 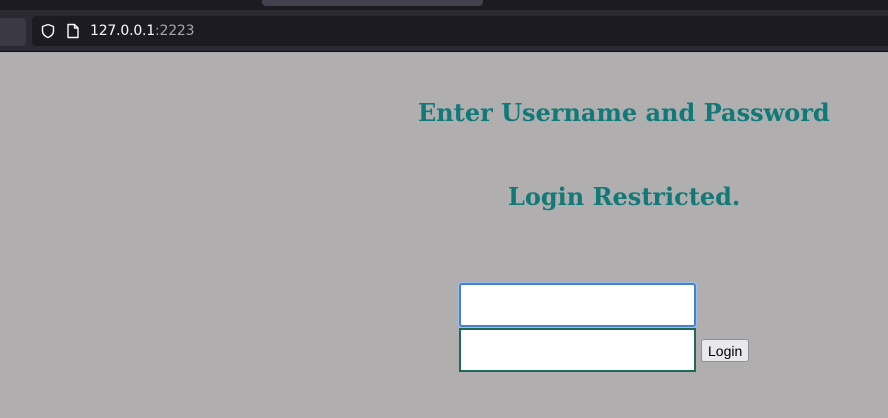 What do you see at coordinates (624, 112) in the screenshot?
I see `page-title: Enter Username and Password` at bounding box center [624, 112].